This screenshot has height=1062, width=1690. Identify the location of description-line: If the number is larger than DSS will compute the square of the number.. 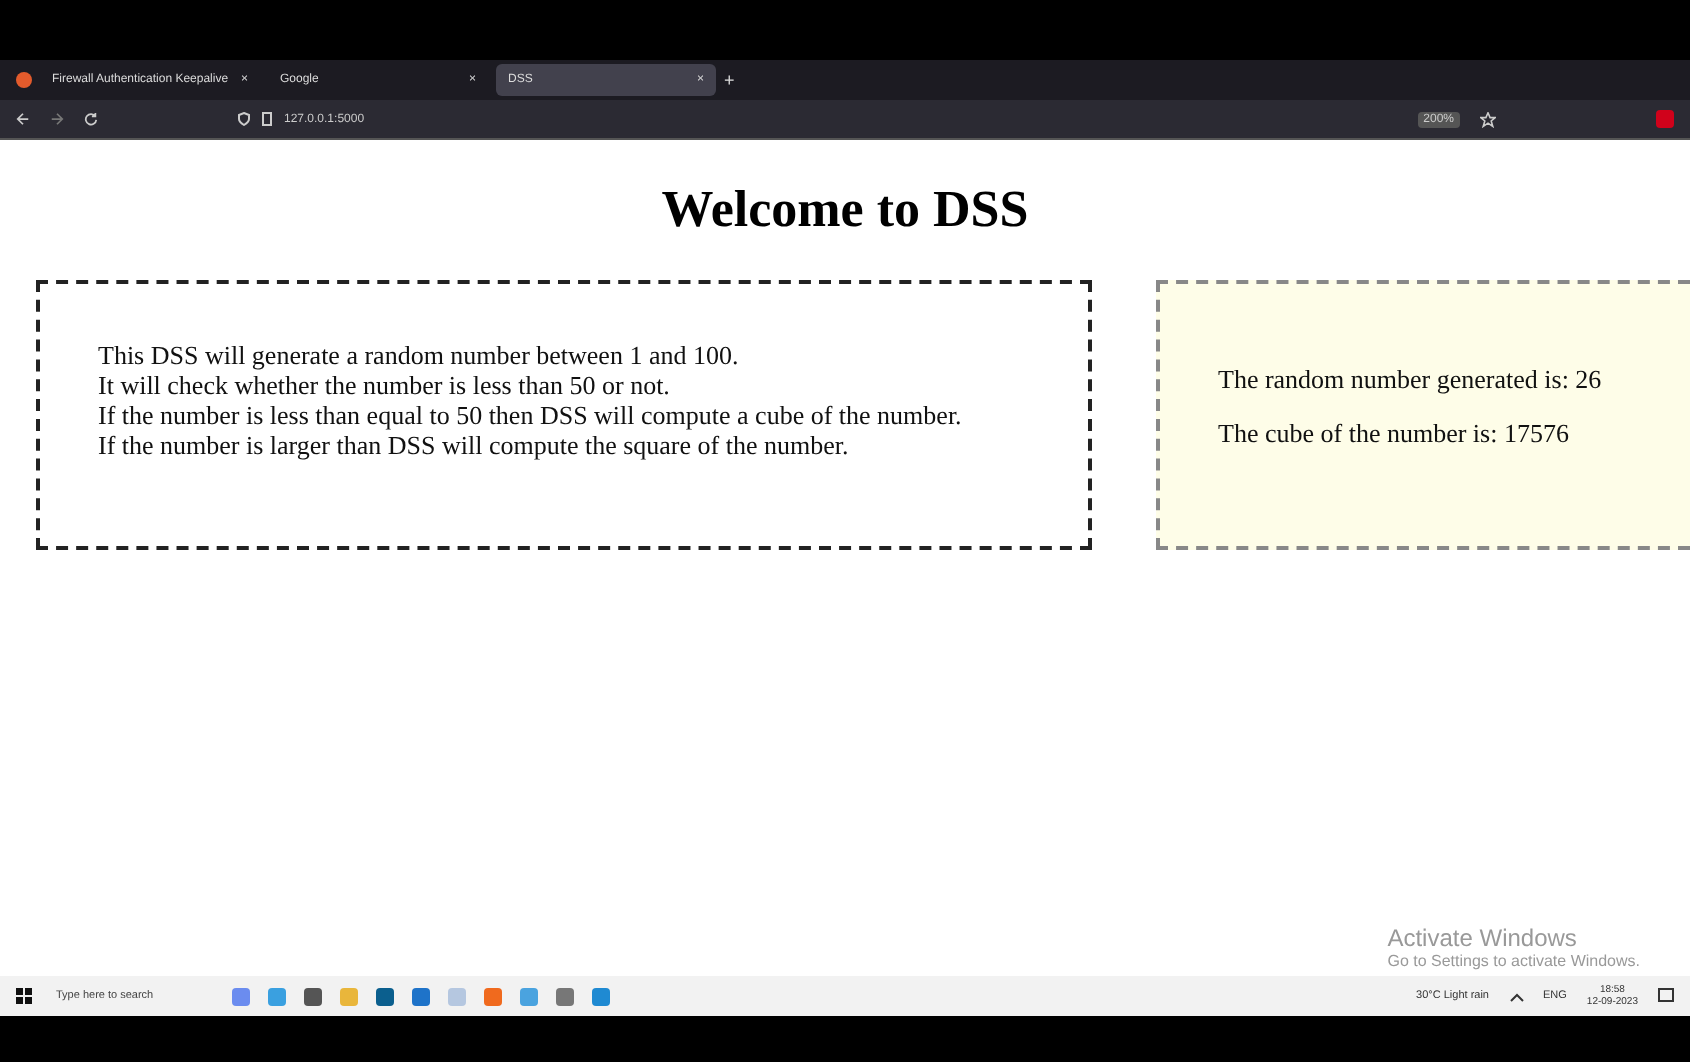
(474, 445).